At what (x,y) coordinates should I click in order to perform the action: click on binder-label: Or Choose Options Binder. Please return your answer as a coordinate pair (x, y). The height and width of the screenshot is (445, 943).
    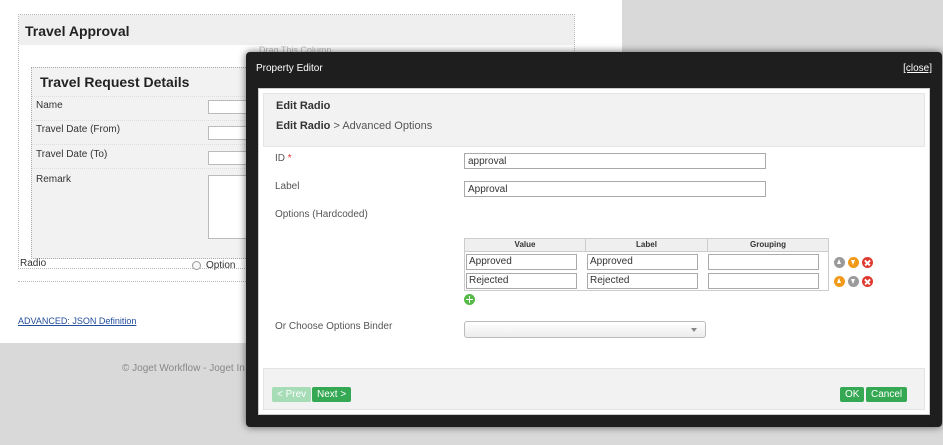
    Looking at the image, I should click on (334, 326).